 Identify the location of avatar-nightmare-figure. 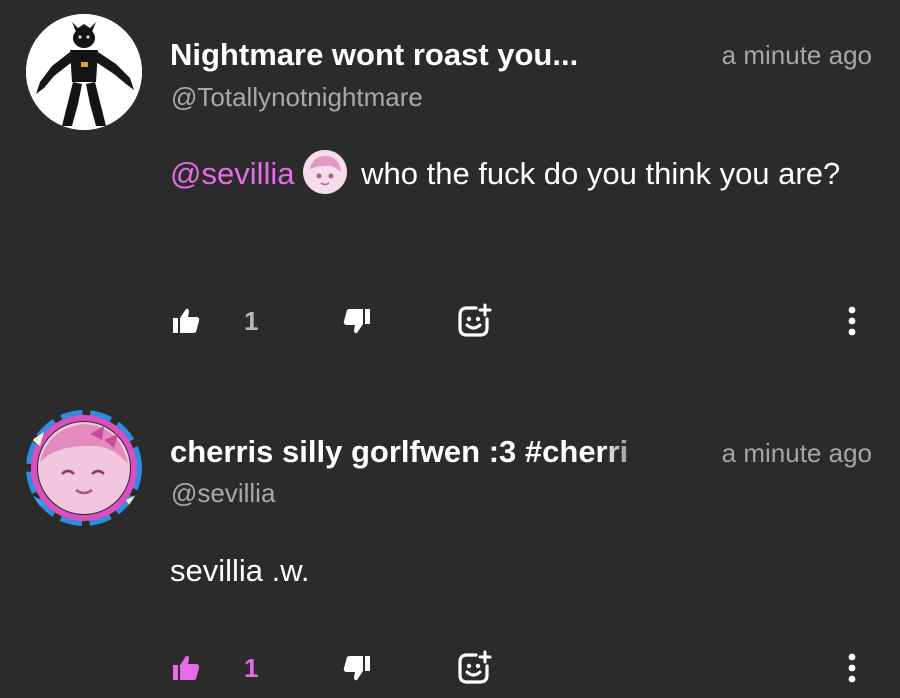
(84, 72).